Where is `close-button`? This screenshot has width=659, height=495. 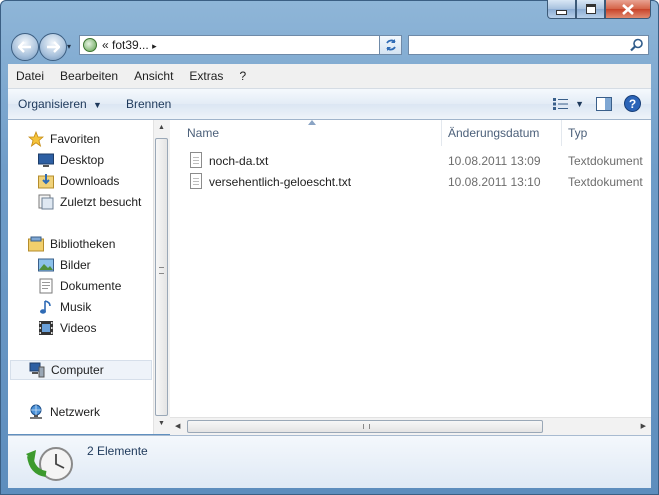
close-button is located at coordinates (628, 9).